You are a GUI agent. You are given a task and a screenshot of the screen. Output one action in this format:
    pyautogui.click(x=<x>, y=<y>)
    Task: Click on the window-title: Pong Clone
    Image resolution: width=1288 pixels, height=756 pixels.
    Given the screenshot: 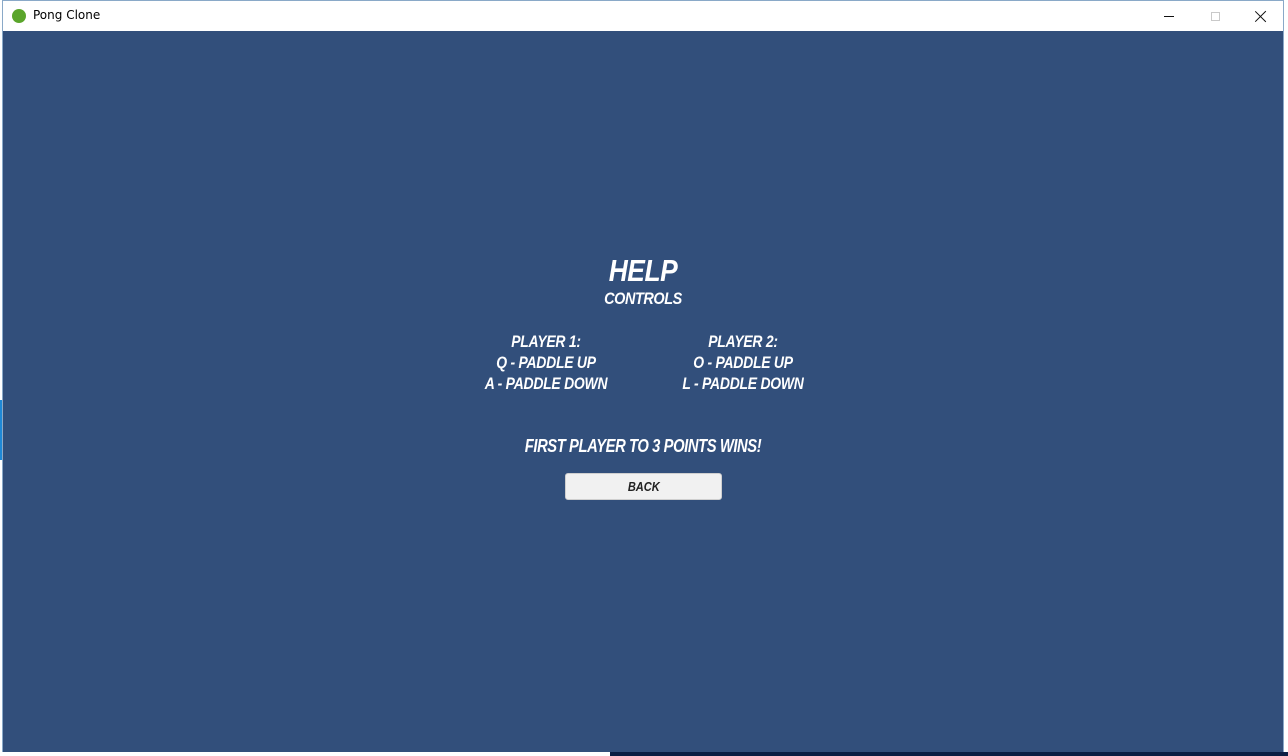 What is the action you would take?
    pyautogui.click(x=67, y=15)
    